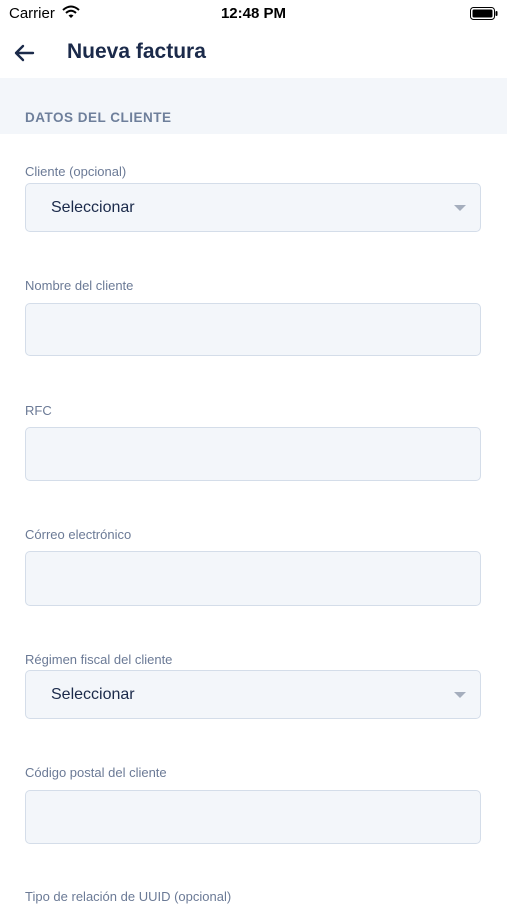 The height and width of the screenshot is (904, 507). I want to click on status-time: 12:48 PM, so click(253, 13).